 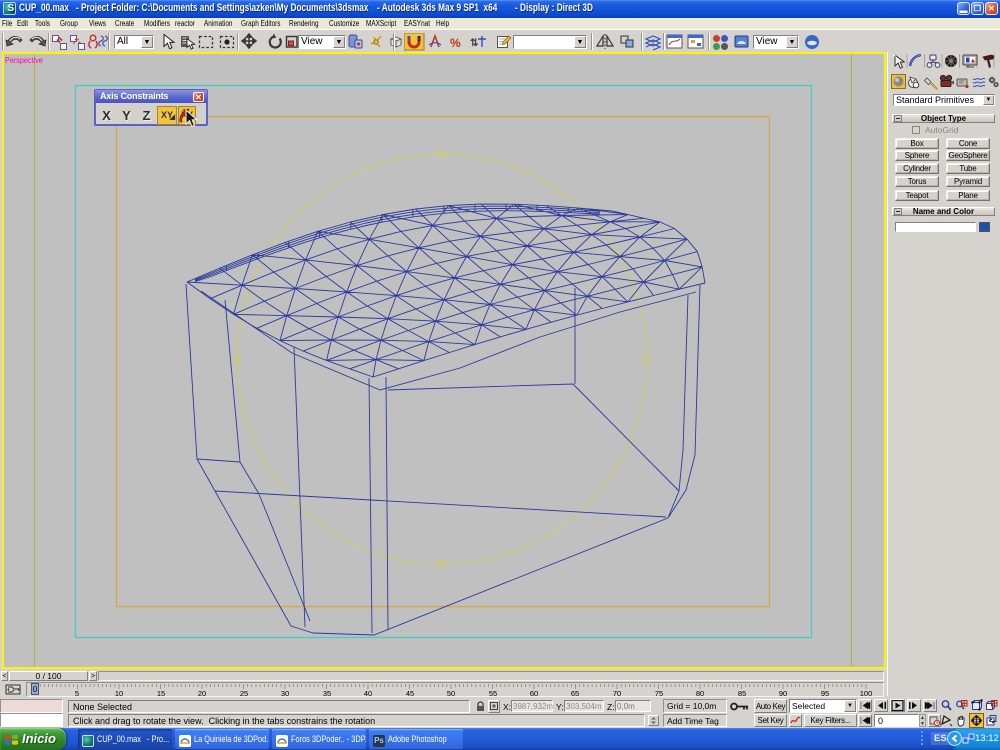 I want to click on svg-text: 80, so click(x=700, y=693).